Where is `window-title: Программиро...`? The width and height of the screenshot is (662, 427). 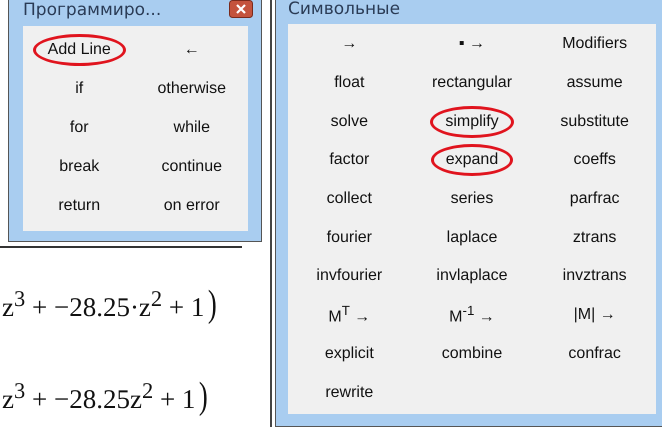 window-title: Программиро... is located at coordinates (92, 10).